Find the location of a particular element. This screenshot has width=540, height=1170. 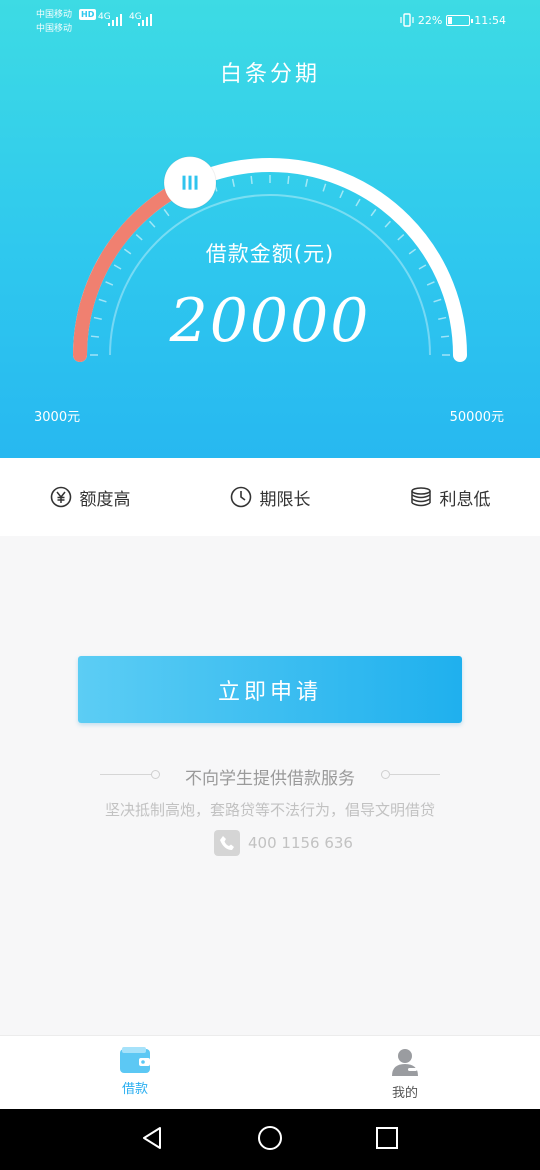

feature-long-term: 期限长 is located at coordinates (270, 497).